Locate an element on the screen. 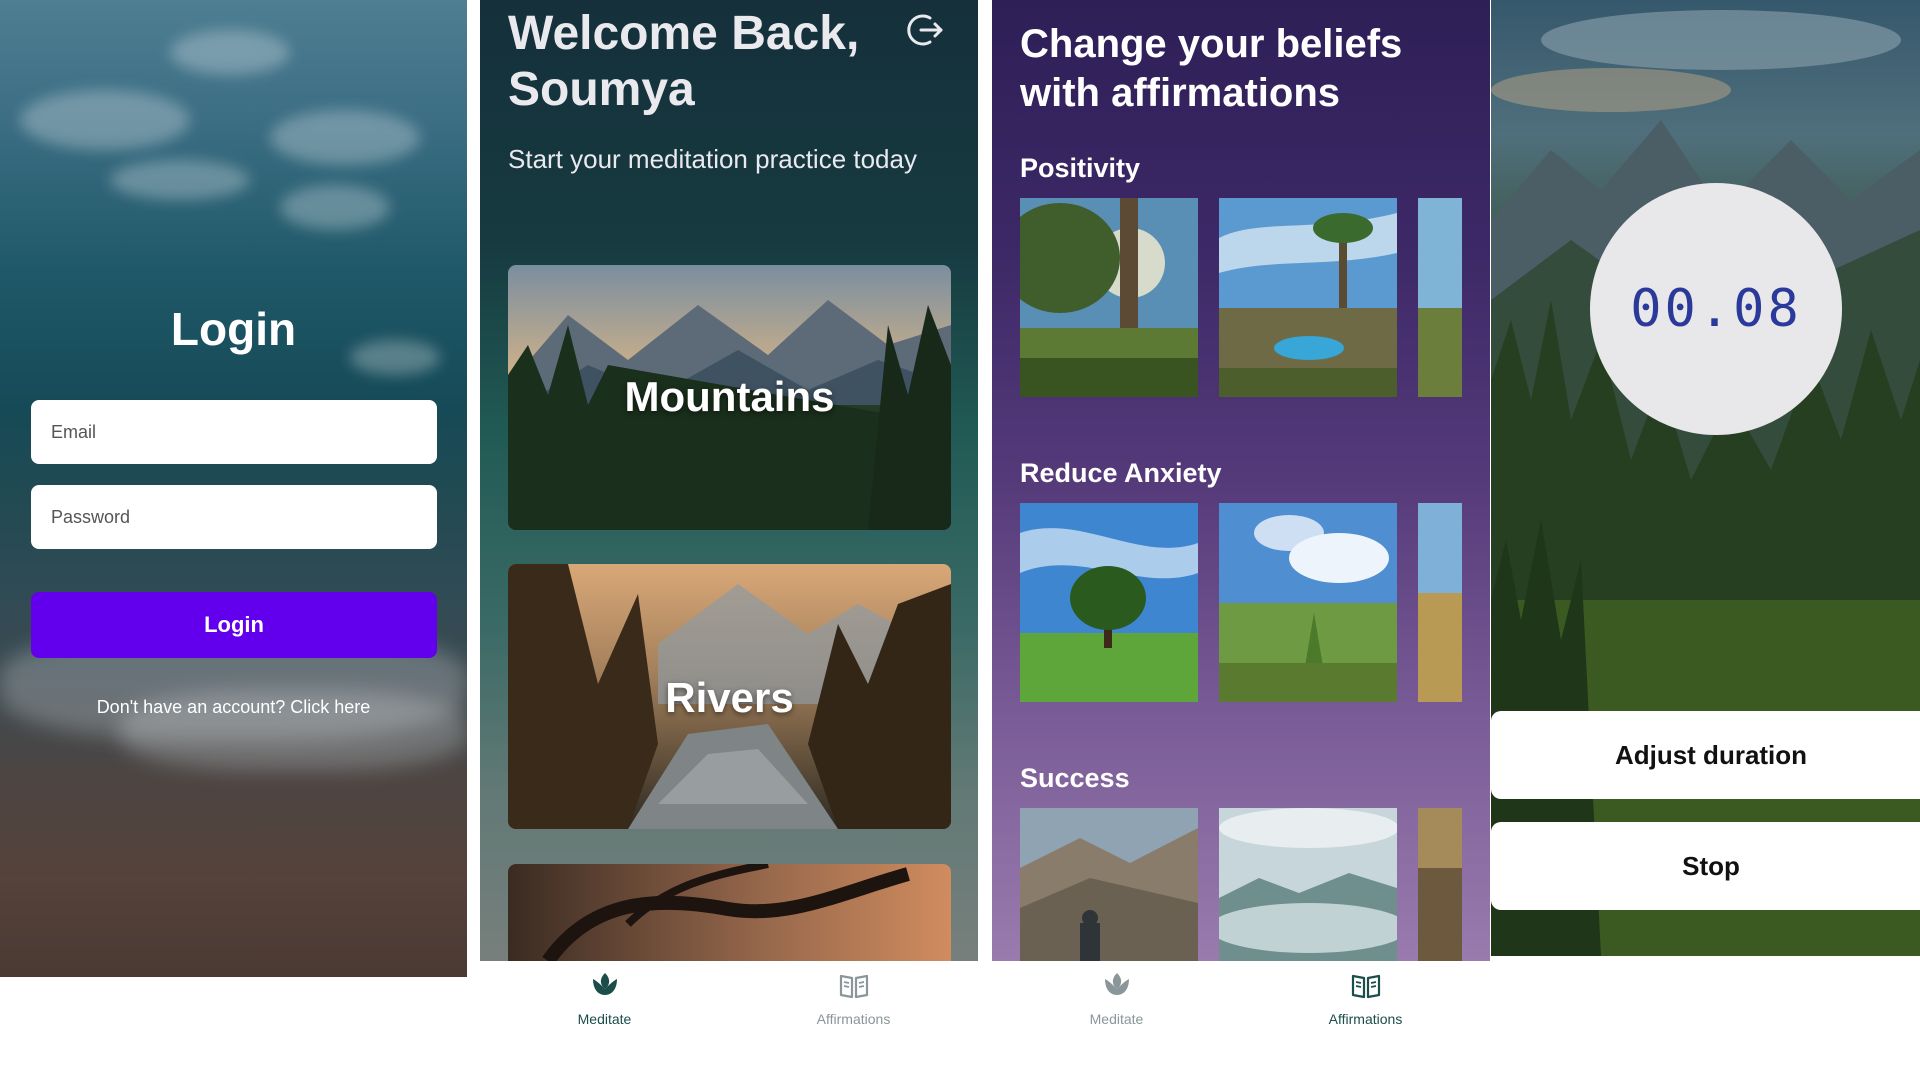 This screenshot has height=1080, width=1920. login-button: Login is located at coordinates (234, 625).